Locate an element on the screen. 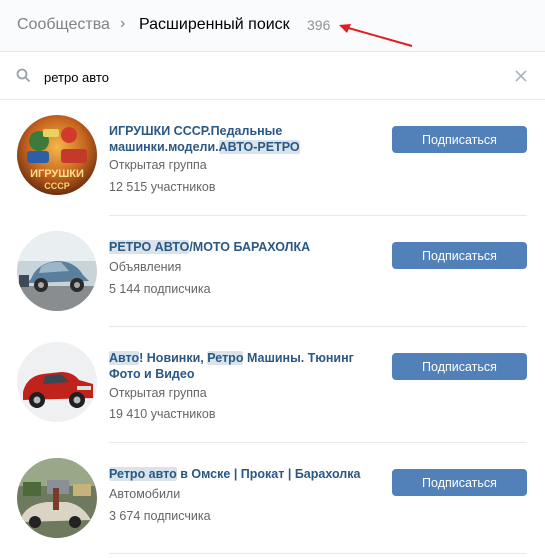 The height and width of the screenshot is (558, 545). red-arrow-annotation-icon is located at coordinates (376, 35).